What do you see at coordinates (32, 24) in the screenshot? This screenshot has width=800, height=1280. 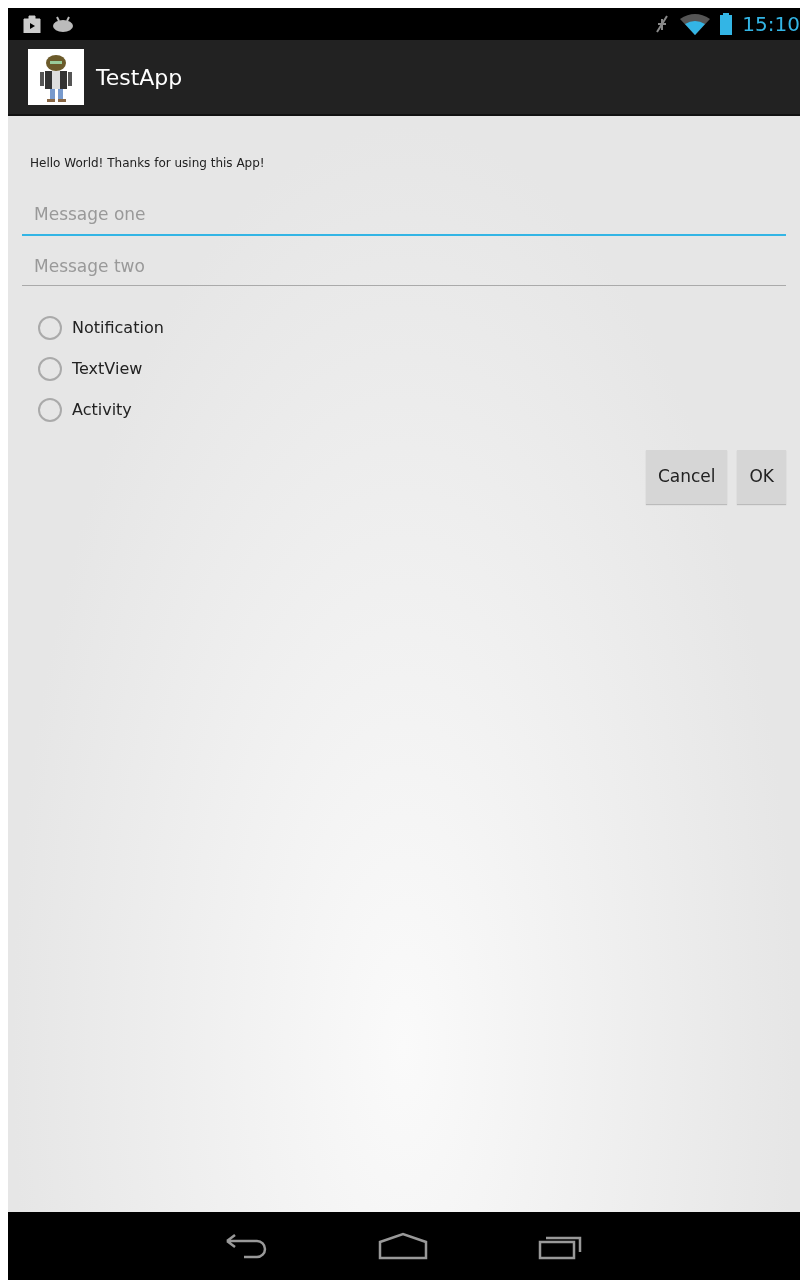 I see `shopping-bag-icon` at bounding box center [32, 24].